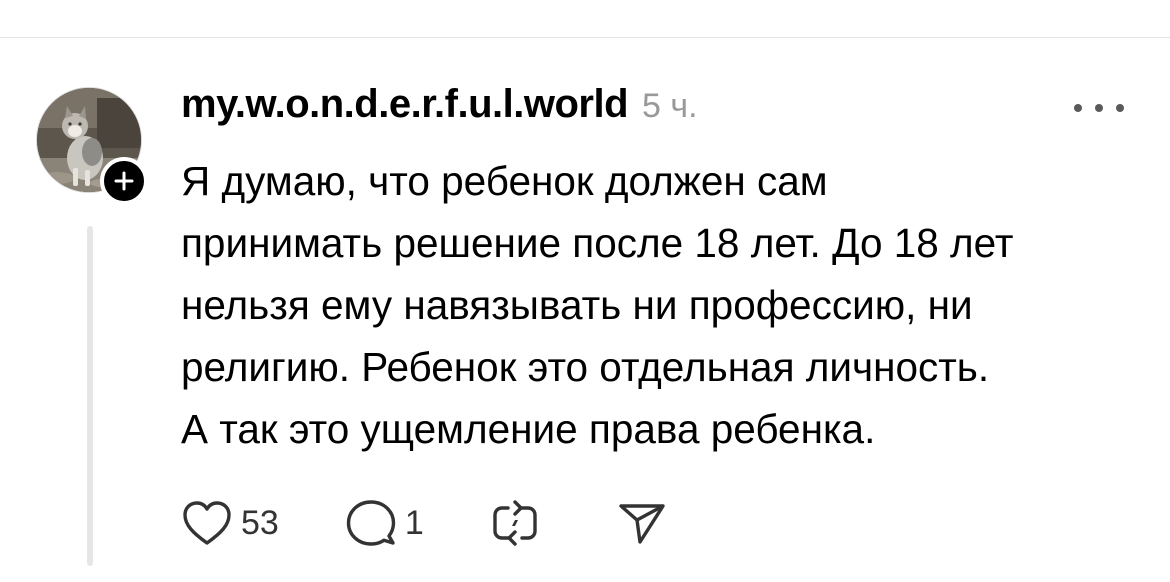 Image resolution: width=1170 pixels, height=582 pixels. I want to click on send-icon, so click(642, 524).